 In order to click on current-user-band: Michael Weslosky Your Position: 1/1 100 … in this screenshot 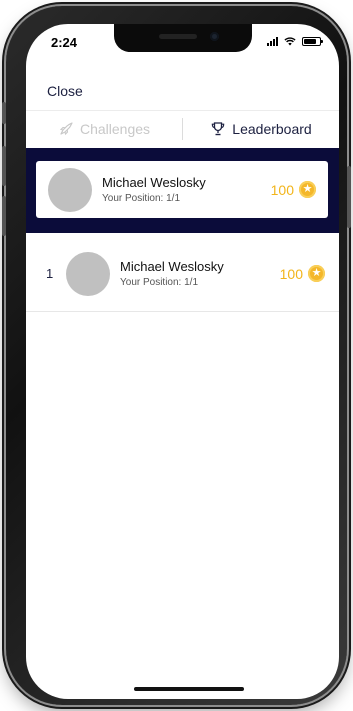, I will do `click(182, 190)`.